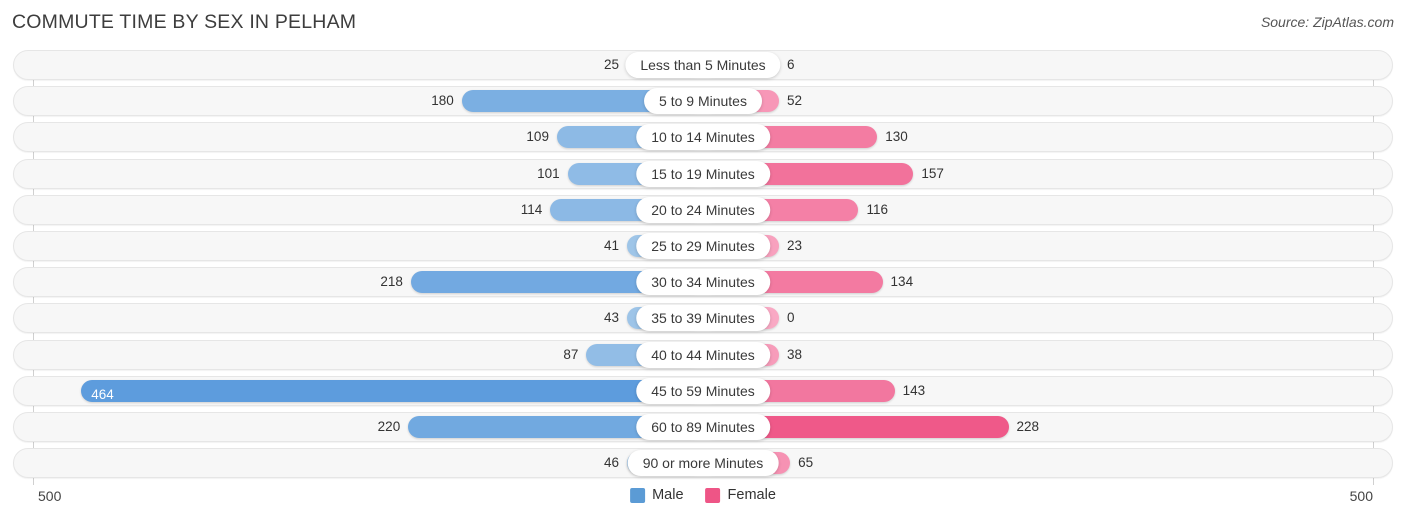 This screenshot has height=523, width=1406. What do you see at coordinates (548, 173) in the screenshot?
I see `bar-value-male: 101` at bounding box center [548, 173].